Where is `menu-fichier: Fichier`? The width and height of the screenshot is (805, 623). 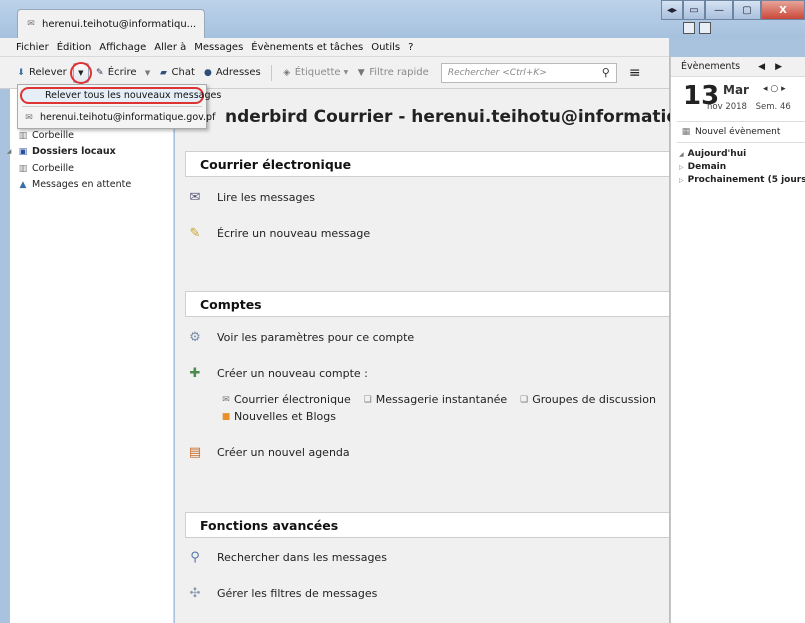
menu-fichier: Fichier is located at coordinates (32, 47).